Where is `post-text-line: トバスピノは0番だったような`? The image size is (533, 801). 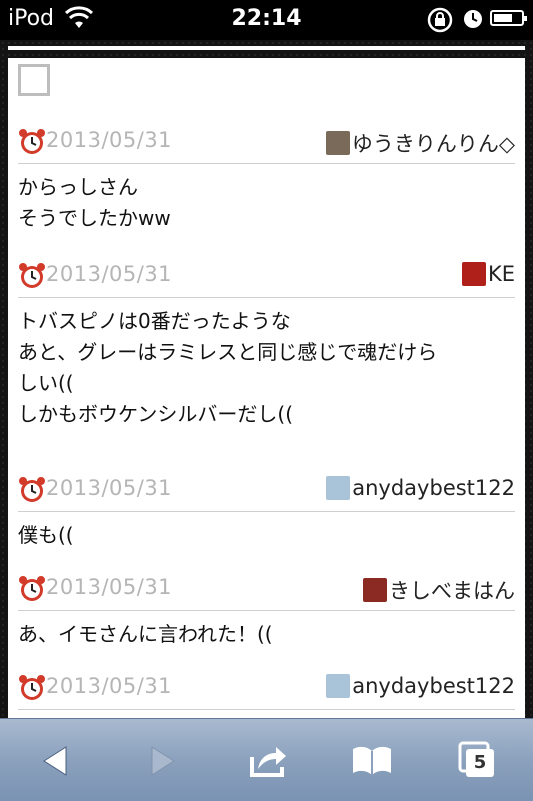
post-text-line: トバスピノは0番だったような is located at coordinates (154, 321).